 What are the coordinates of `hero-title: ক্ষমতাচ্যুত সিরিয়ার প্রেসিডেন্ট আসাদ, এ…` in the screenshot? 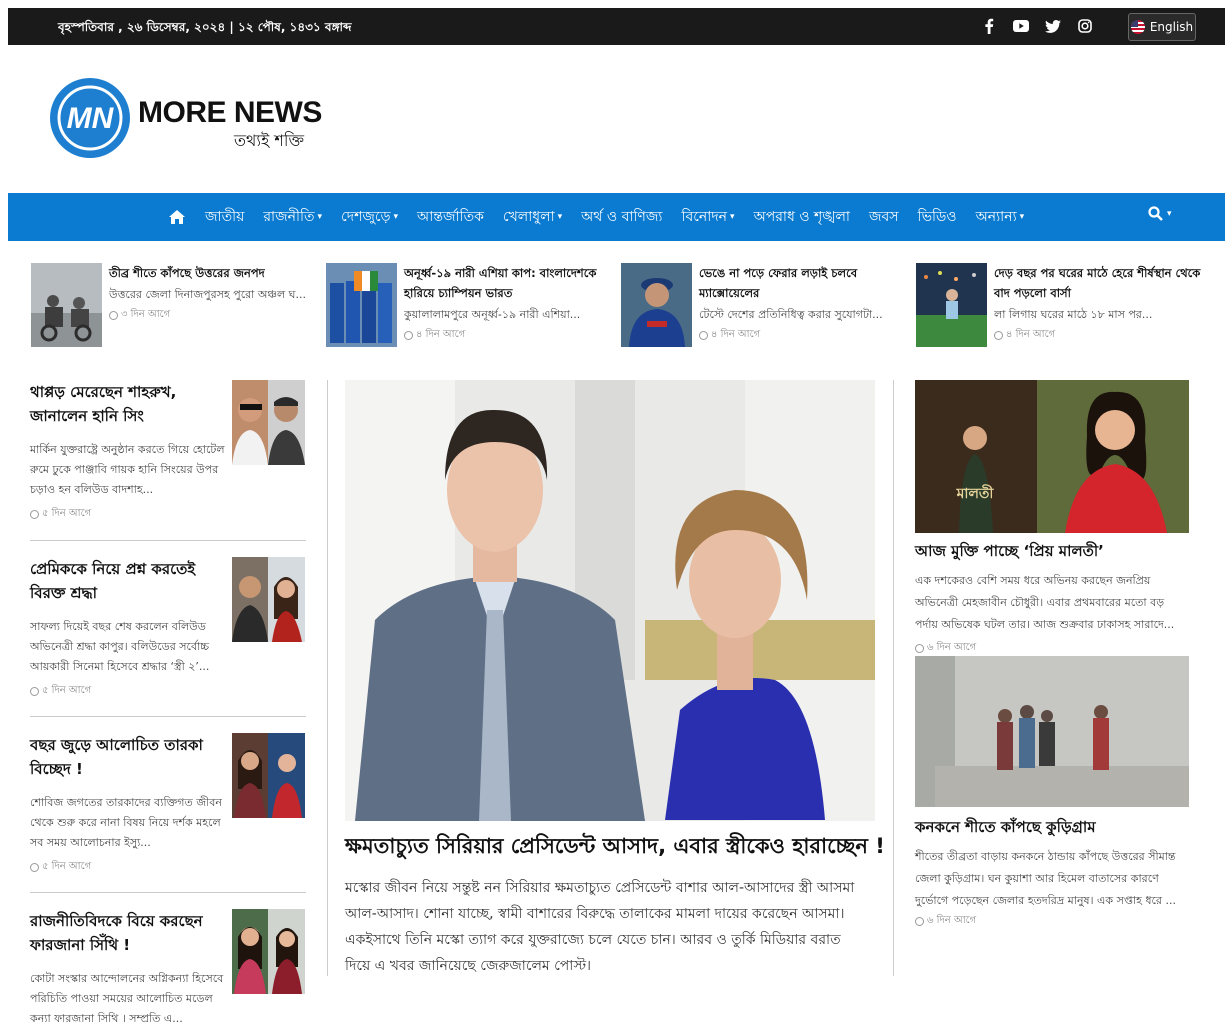 It's located at (615, 846).